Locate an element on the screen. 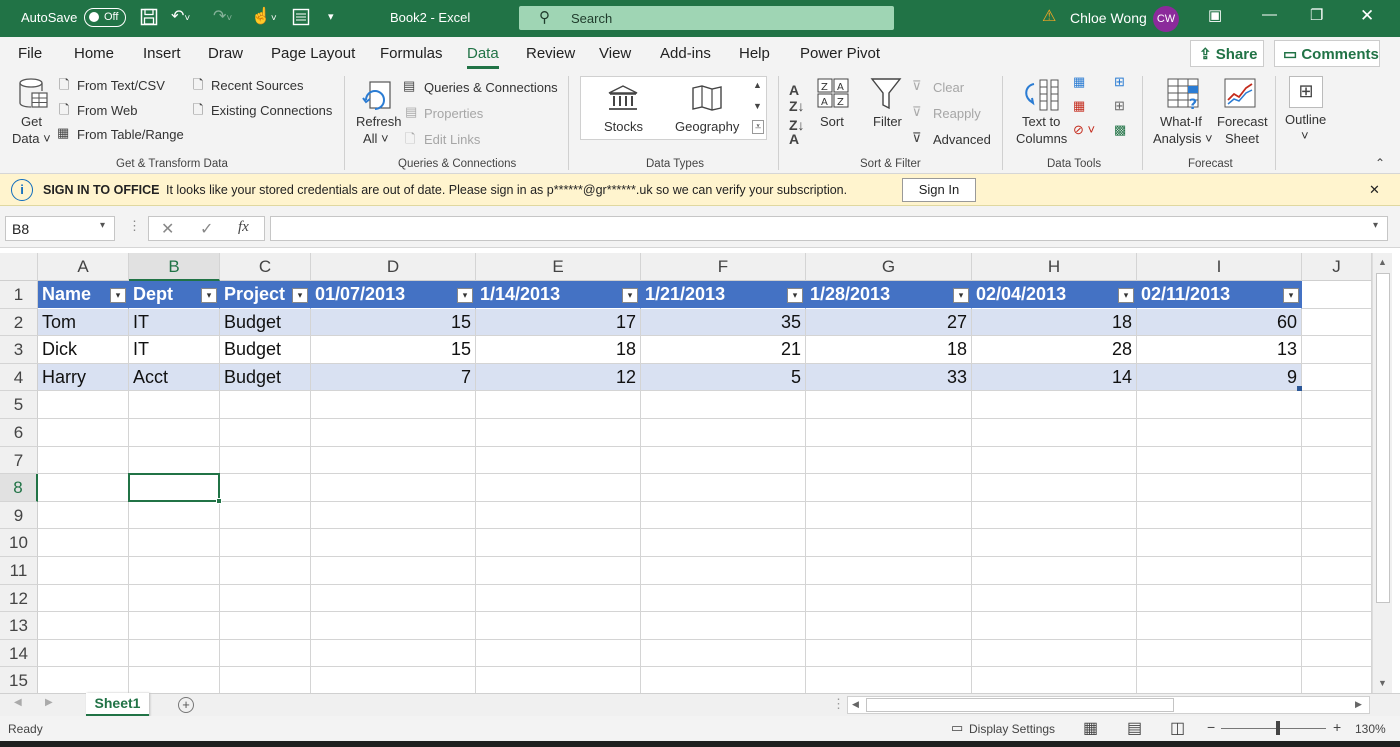  column-header-a: A is located at coordinates (83, 267).